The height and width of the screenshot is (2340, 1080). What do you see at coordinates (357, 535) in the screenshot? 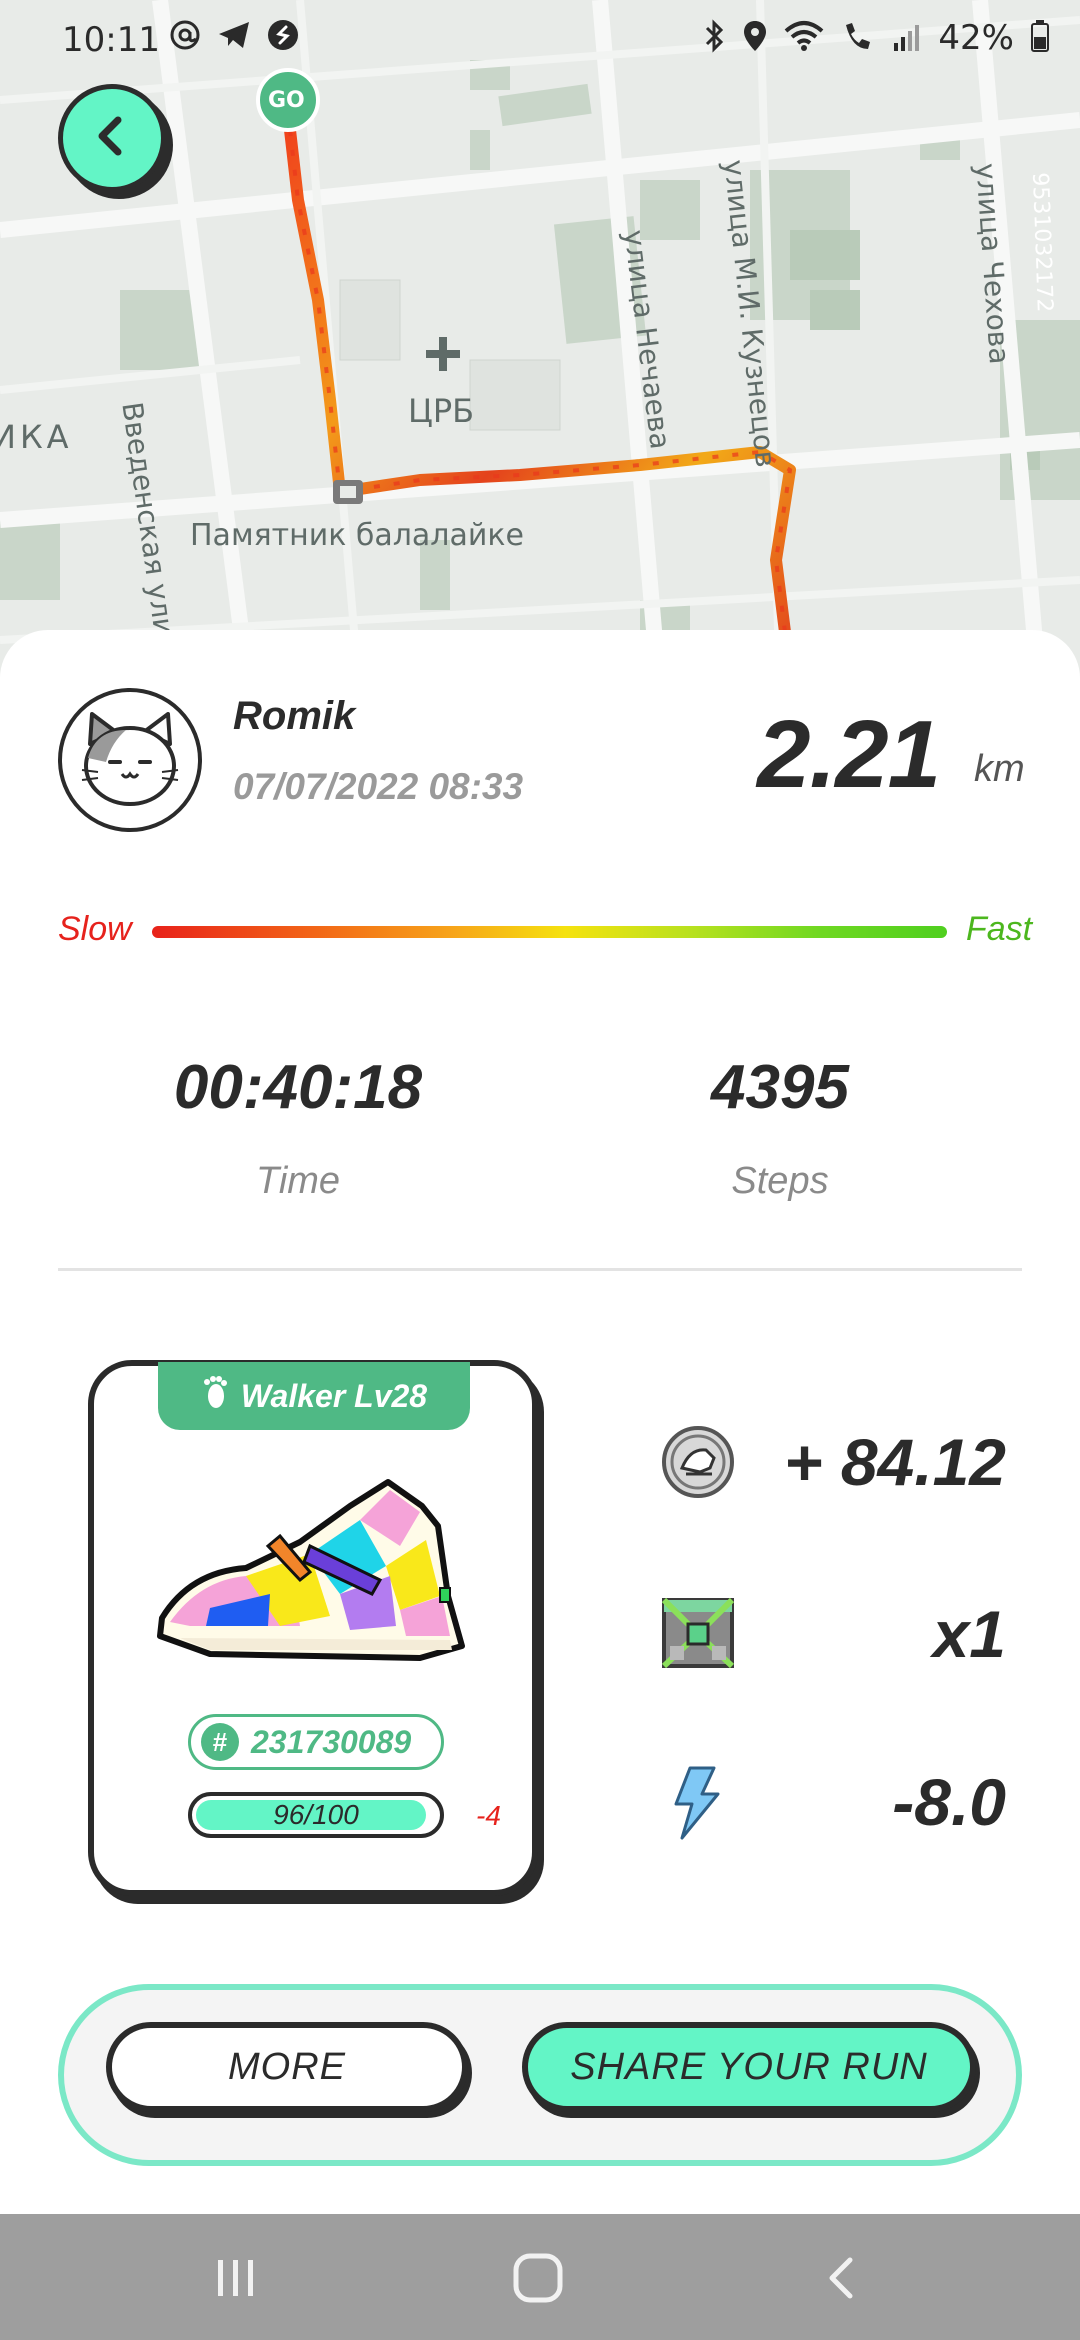
I see `map-label-monument: Памятник балалайке` at bounding box center [357, 535].